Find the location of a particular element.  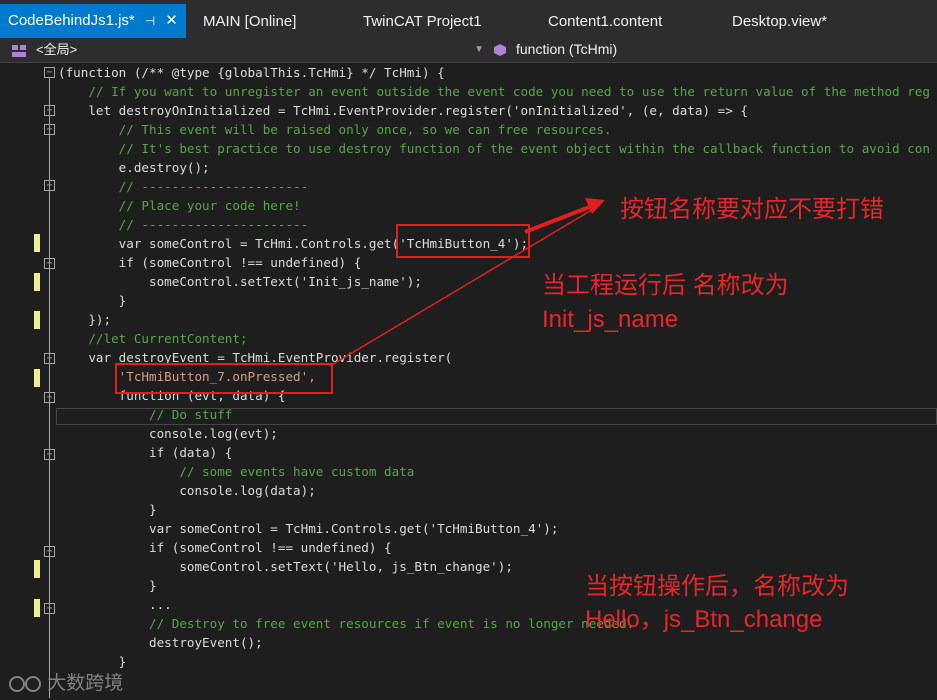

logo-icon is located at coordinates (25, 683).